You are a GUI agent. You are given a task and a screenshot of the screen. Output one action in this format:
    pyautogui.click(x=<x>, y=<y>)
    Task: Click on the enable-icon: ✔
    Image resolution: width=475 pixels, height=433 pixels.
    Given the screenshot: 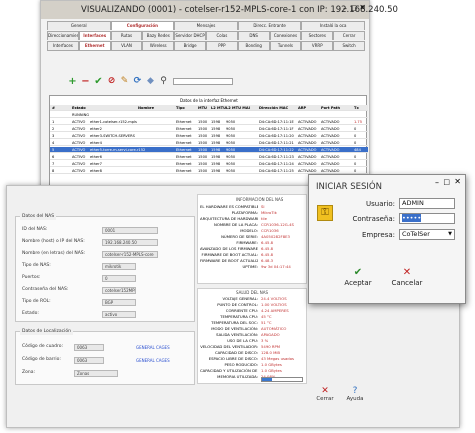 What is the action you would take?
    pyautogui.click(x=98, y=81)
    